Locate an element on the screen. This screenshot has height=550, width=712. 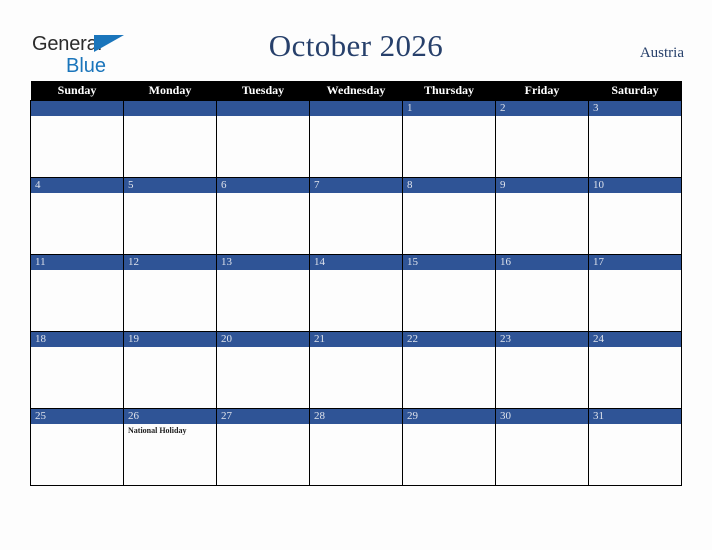
calendar-week-row: 18 19 20 21 22 23 24 is located at coordinates (356, 370).